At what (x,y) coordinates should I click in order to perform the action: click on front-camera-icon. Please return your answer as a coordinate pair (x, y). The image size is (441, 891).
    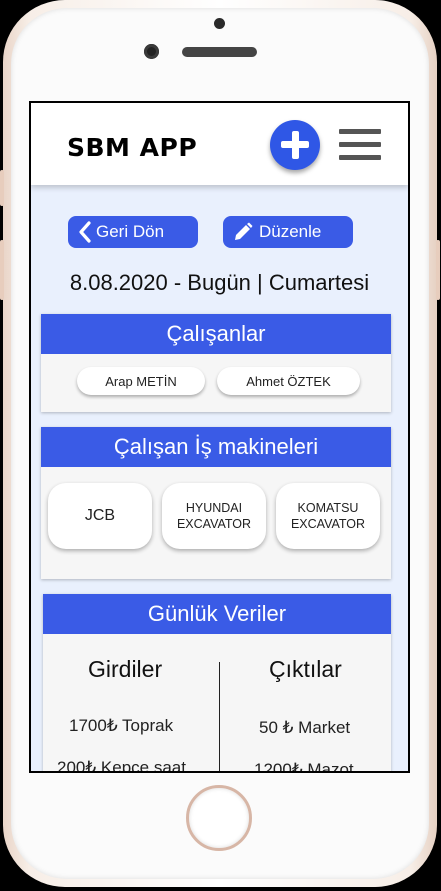
    Looking at the image, I should click on (151, 51).